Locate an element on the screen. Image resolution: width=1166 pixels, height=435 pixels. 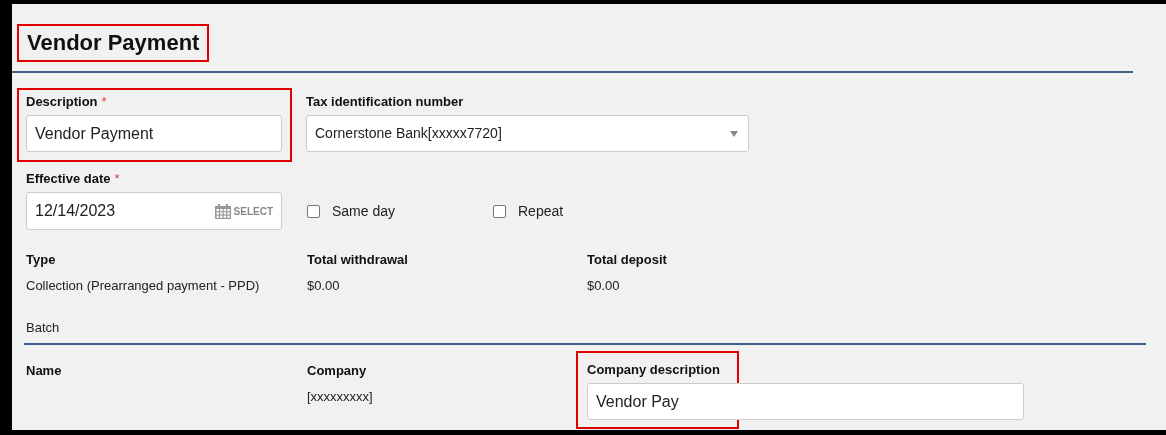
field-label: Tax identification number is located at coordinates (385, 102).